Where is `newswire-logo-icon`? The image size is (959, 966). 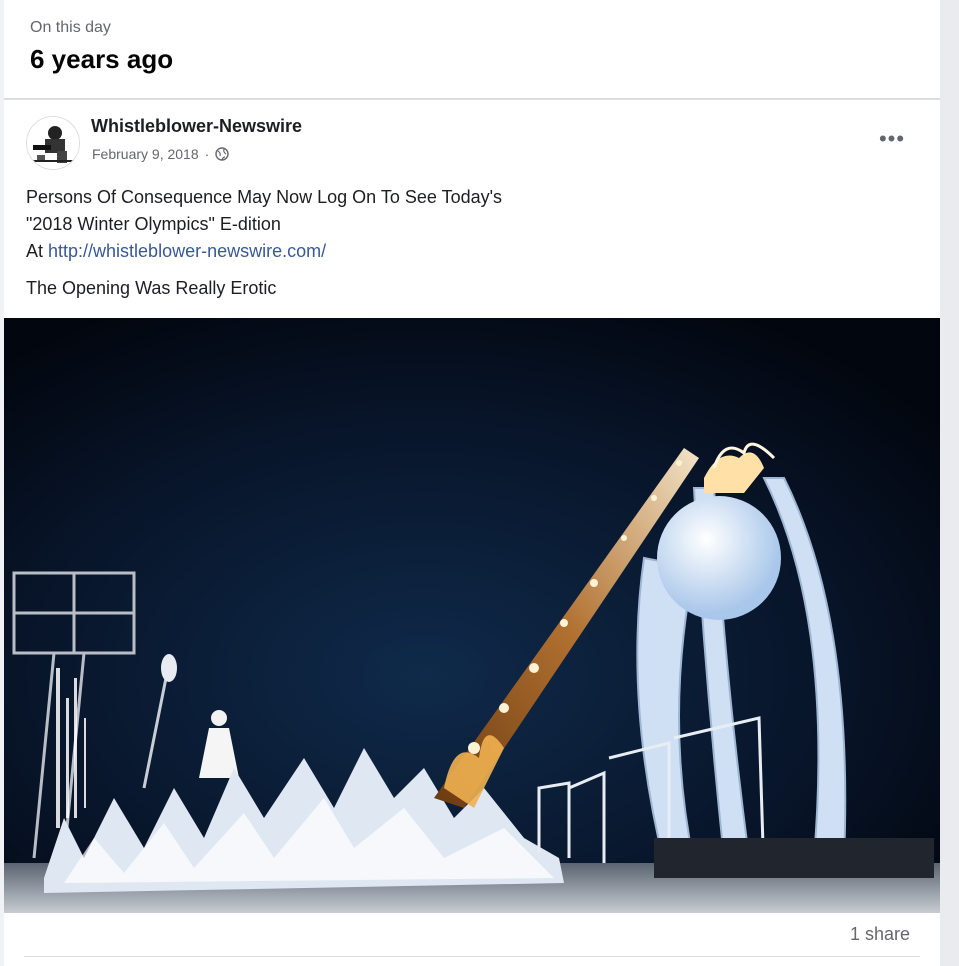 newswire-logo-icon is located at coordinates (53, 143).